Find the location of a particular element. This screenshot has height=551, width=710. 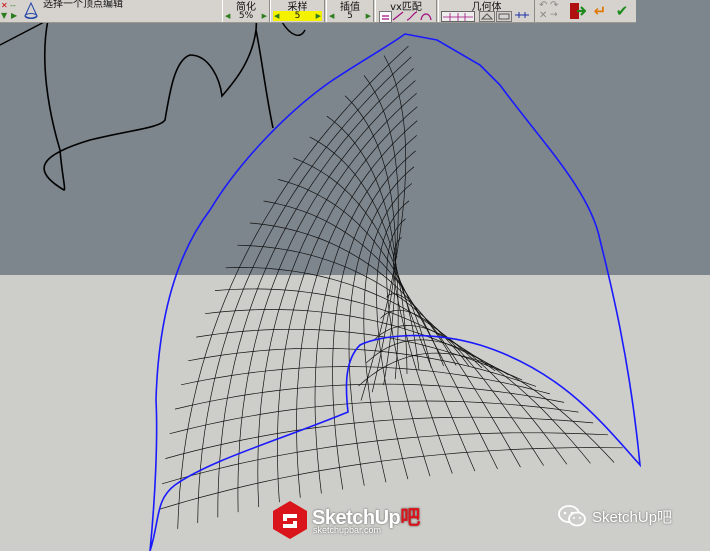

cone-icon is located at coordinates (31, 11).